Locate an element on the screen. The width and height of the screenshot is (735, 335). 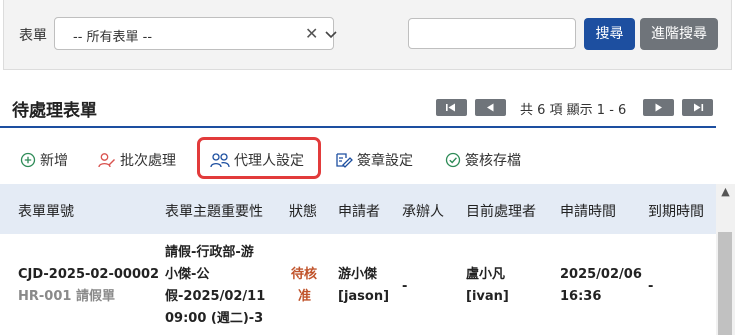
header-status: 狀態 is located at coordinates (303, 211).